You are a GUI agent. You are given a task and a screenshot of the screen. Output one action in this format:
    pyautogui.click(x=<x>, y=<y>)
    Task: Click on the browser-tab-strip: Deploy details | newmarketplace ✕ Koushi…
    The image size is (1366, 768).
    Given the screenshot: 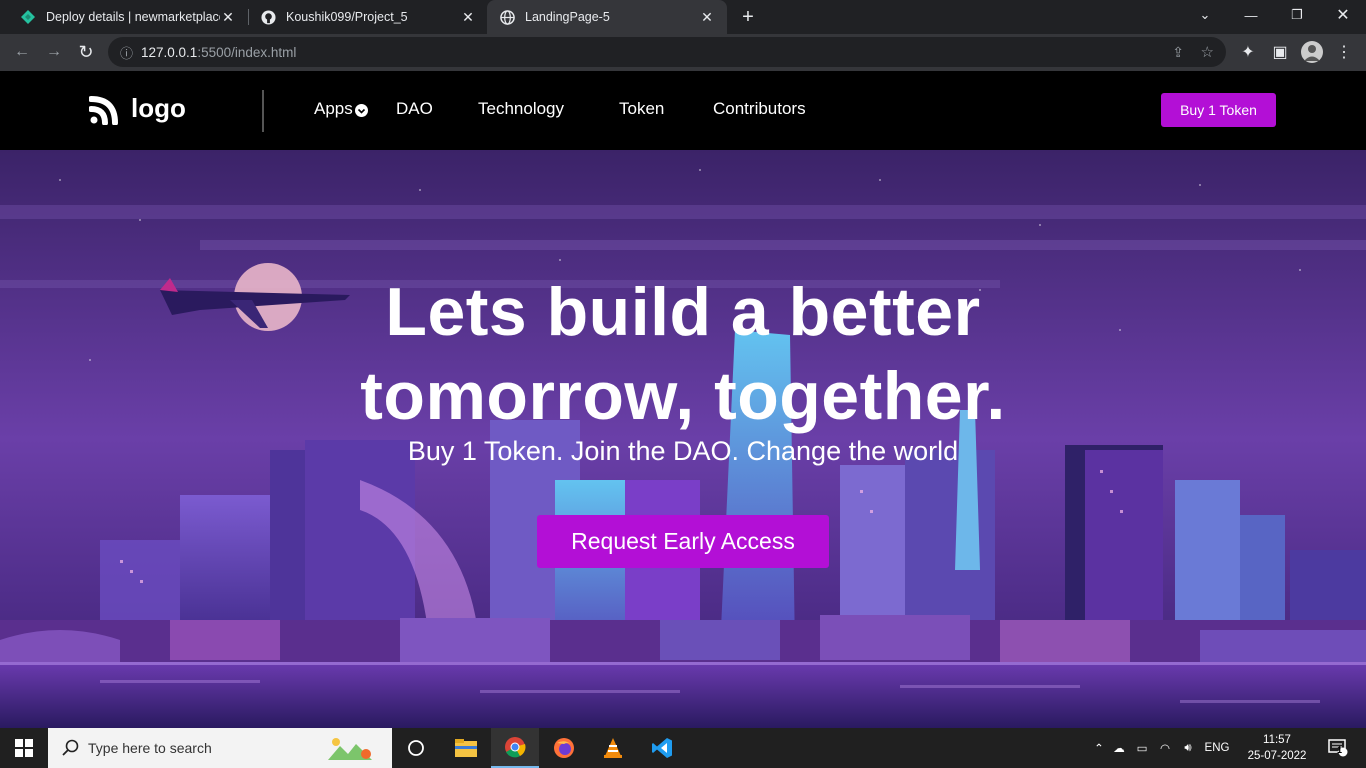 What is the action you would take?
    pyautogui.click(x=683, y=17)
    